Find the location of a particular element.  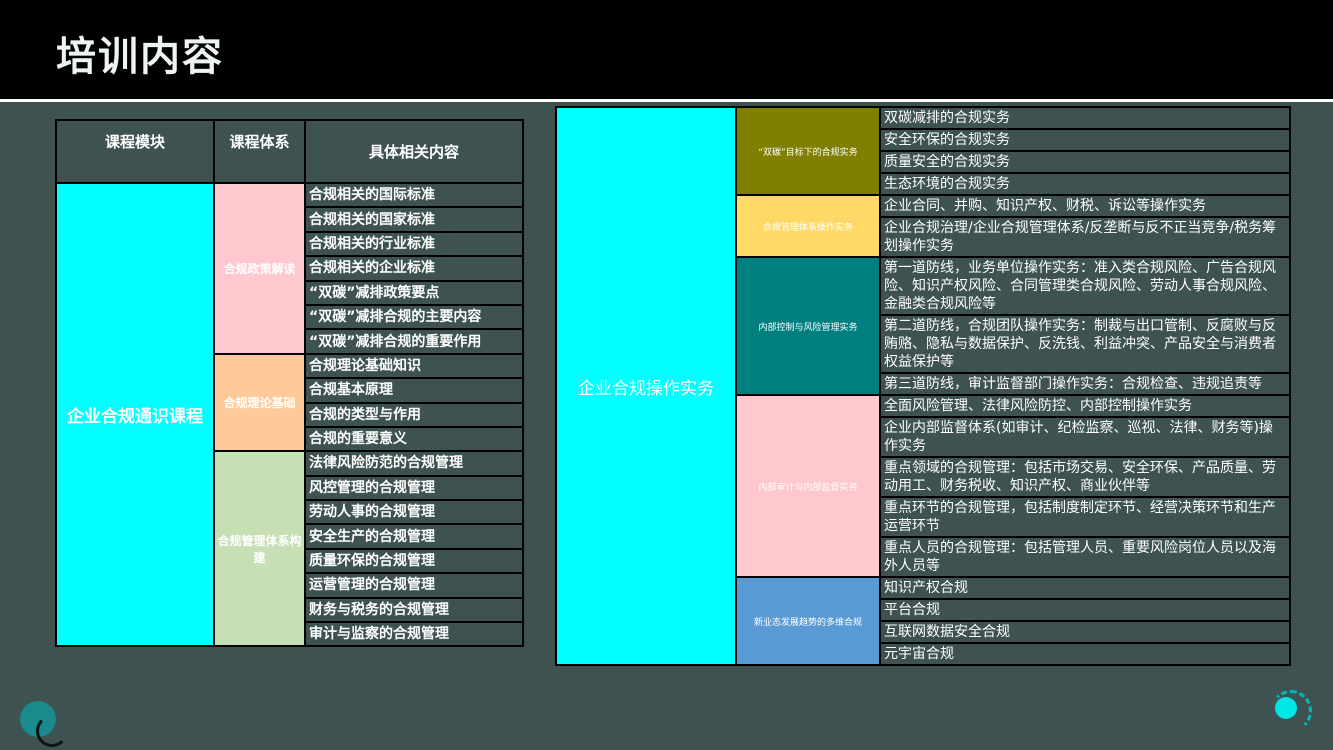

content-cell: 平台合规 is located at coordinates (1085, 610).